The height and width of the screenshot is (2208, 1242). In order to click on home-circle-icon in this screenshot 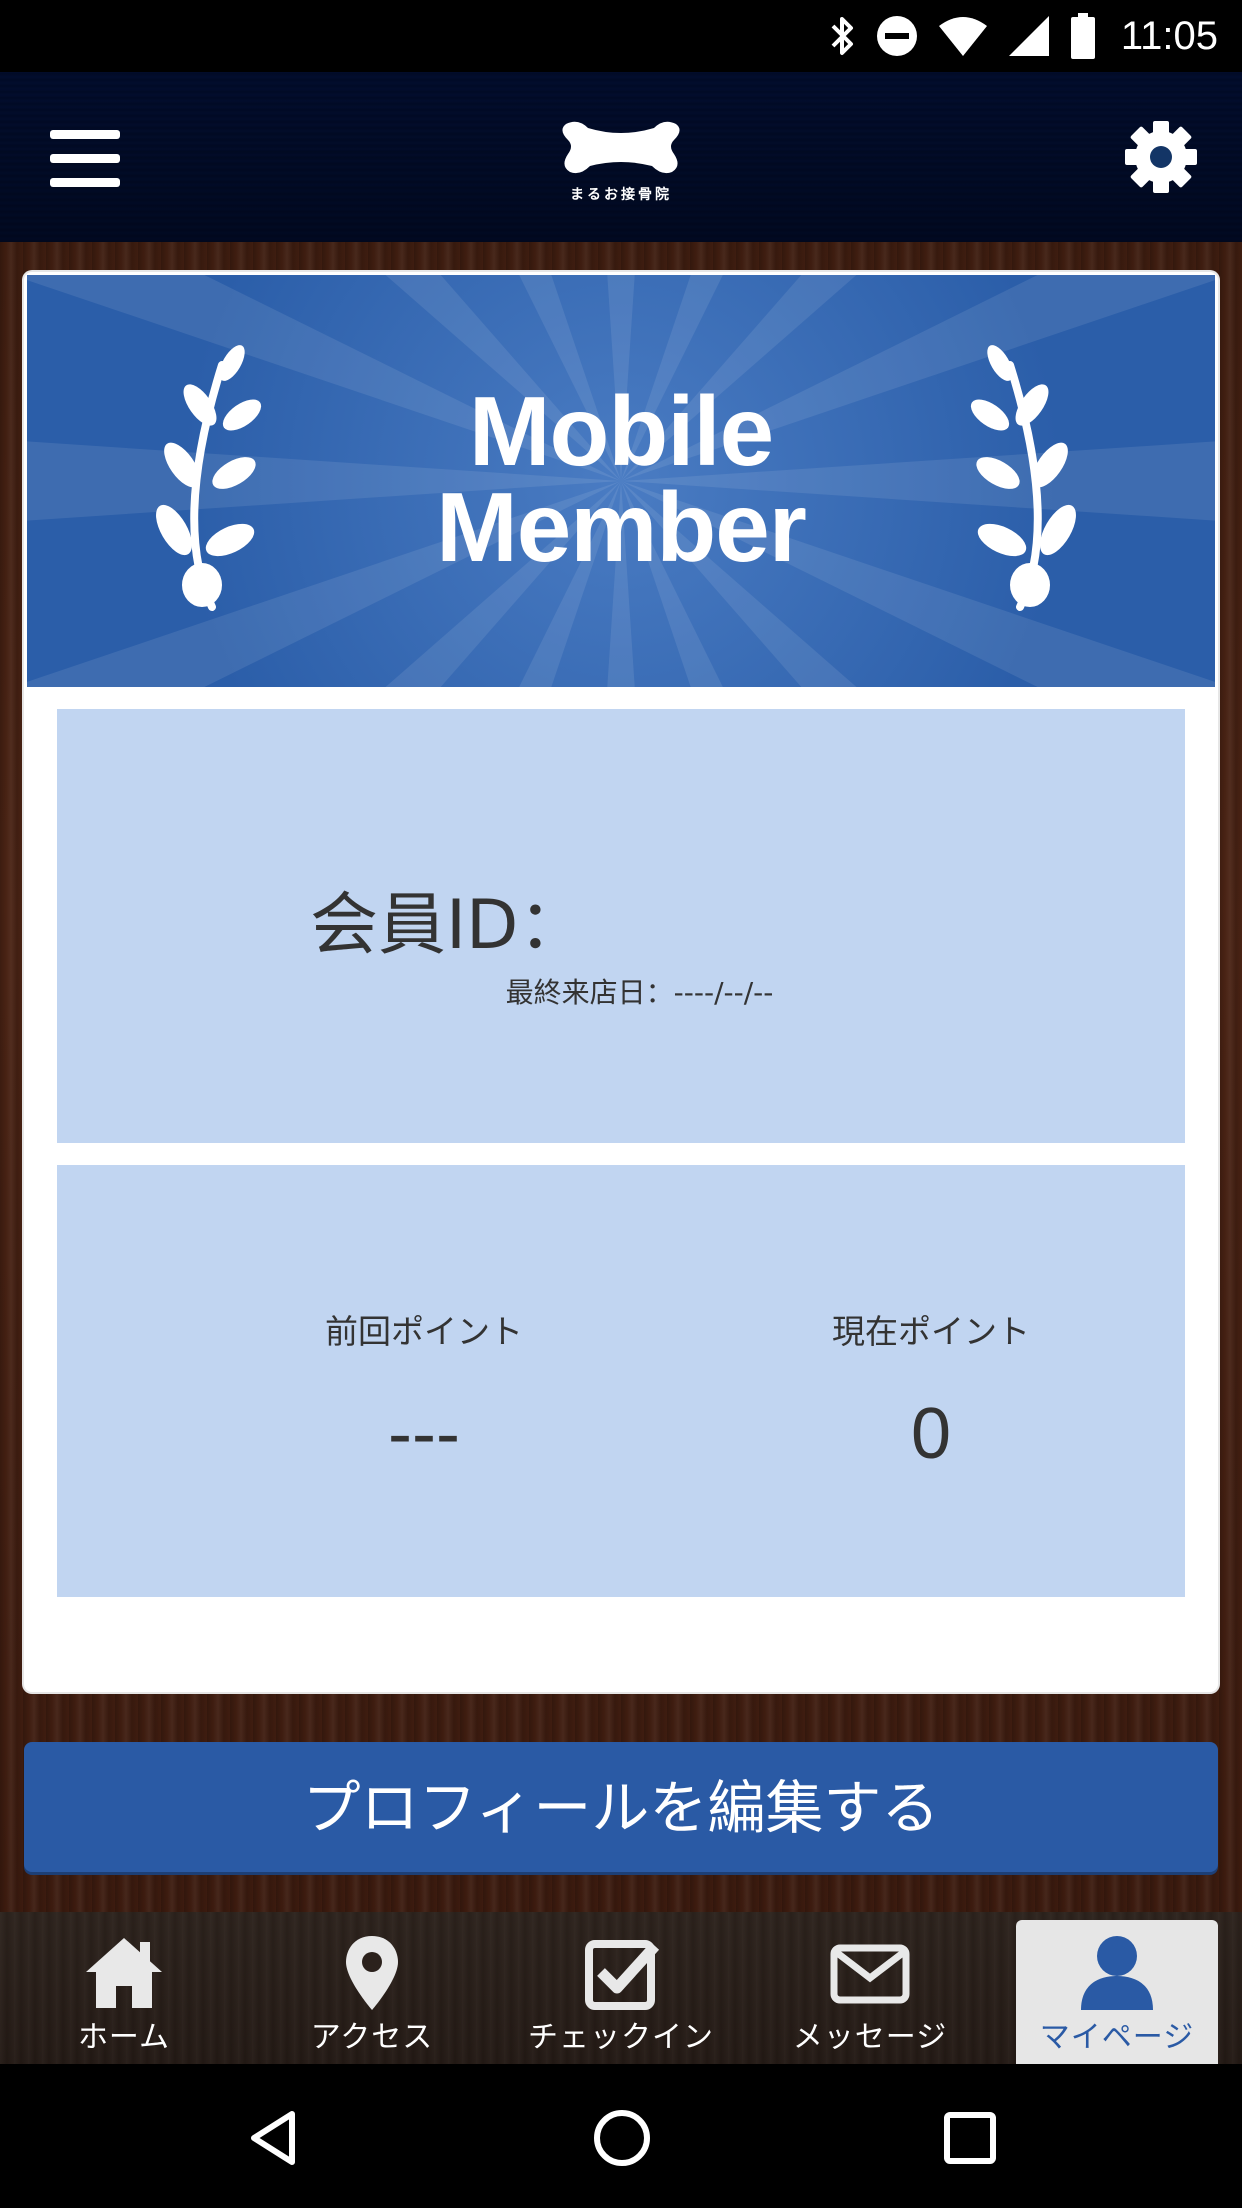, I will do `click(622, 2138)`.